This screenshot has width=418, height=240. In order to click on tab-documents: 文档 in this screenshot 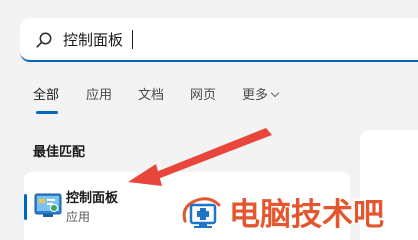, I will do `click(151, 96)`.